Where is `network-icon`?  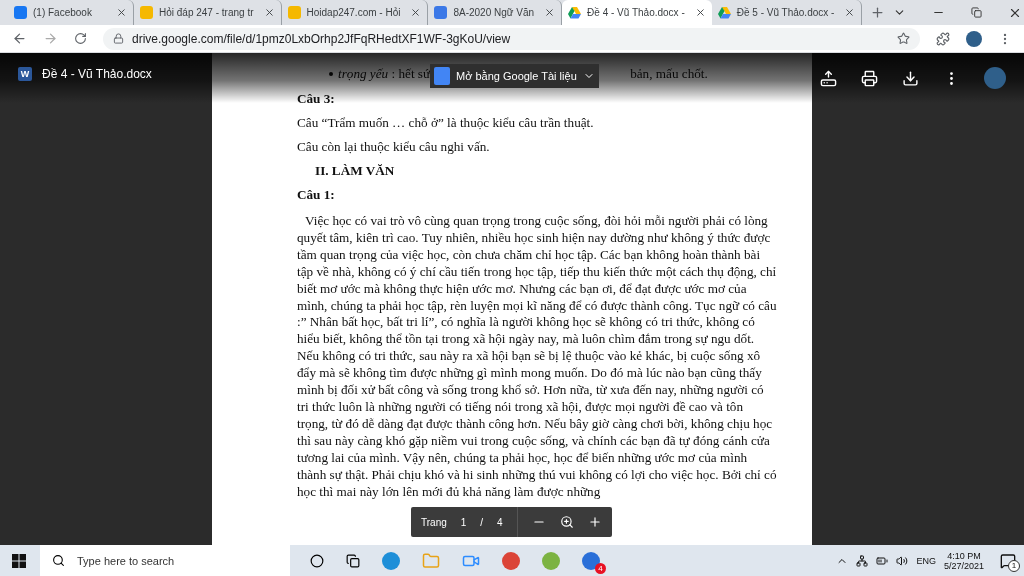 network-icon is located at coordinates (862, 560).